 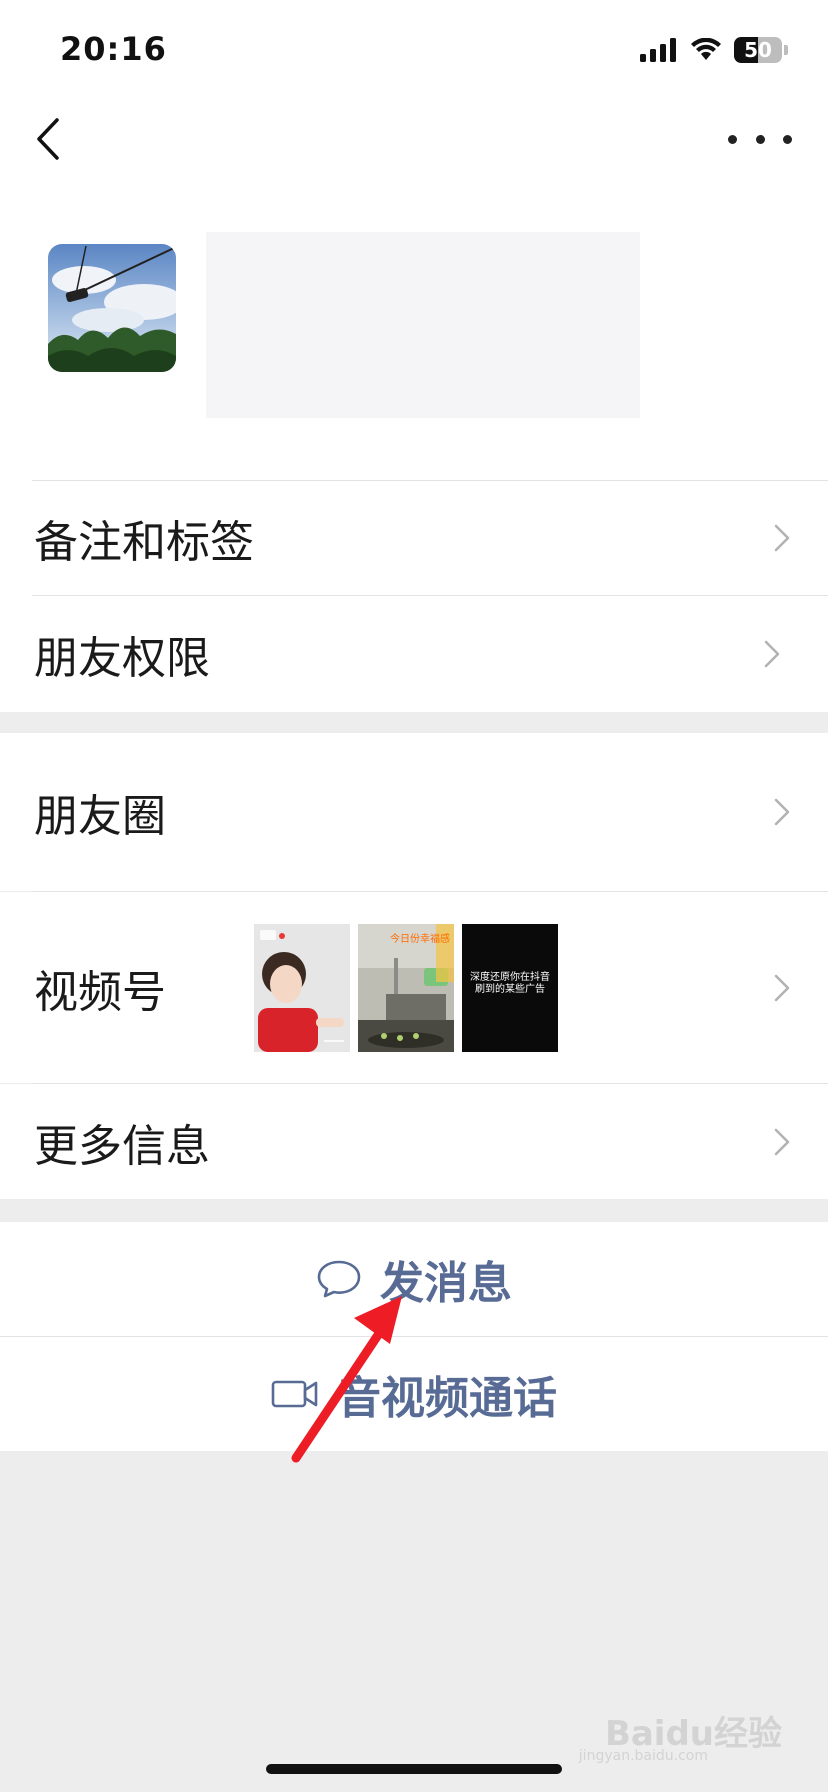 I want to click on watermark-site: jingyan.baidu.com, so click(x=643, y=1756).